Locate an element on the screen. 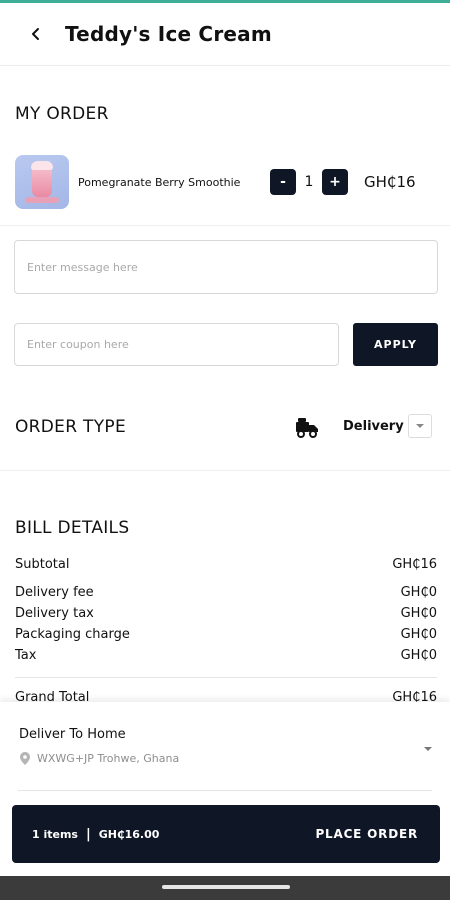  bill-row-subtotal: Subtotal GH₵16 is located at coordinates (226, 564).